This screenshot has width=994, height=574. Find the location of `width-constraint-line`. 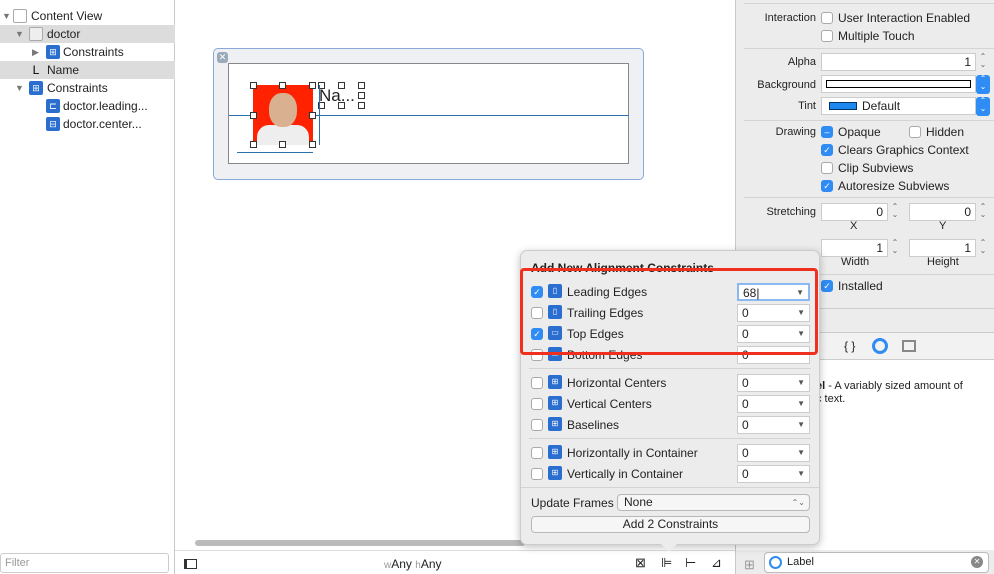

width-constraint-line is located at coordinates (275, 152).